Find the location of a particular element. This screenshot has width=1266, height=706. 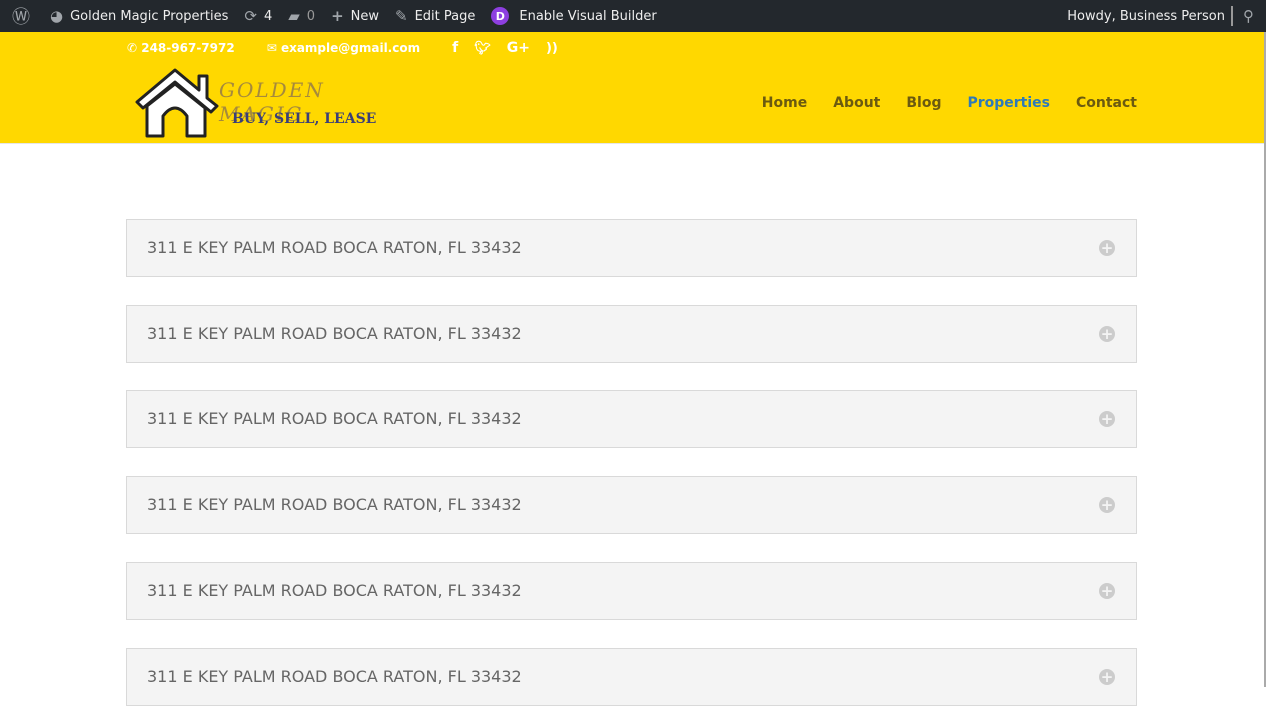

comment-icon: ▰ is located at coordinates (294, 16).